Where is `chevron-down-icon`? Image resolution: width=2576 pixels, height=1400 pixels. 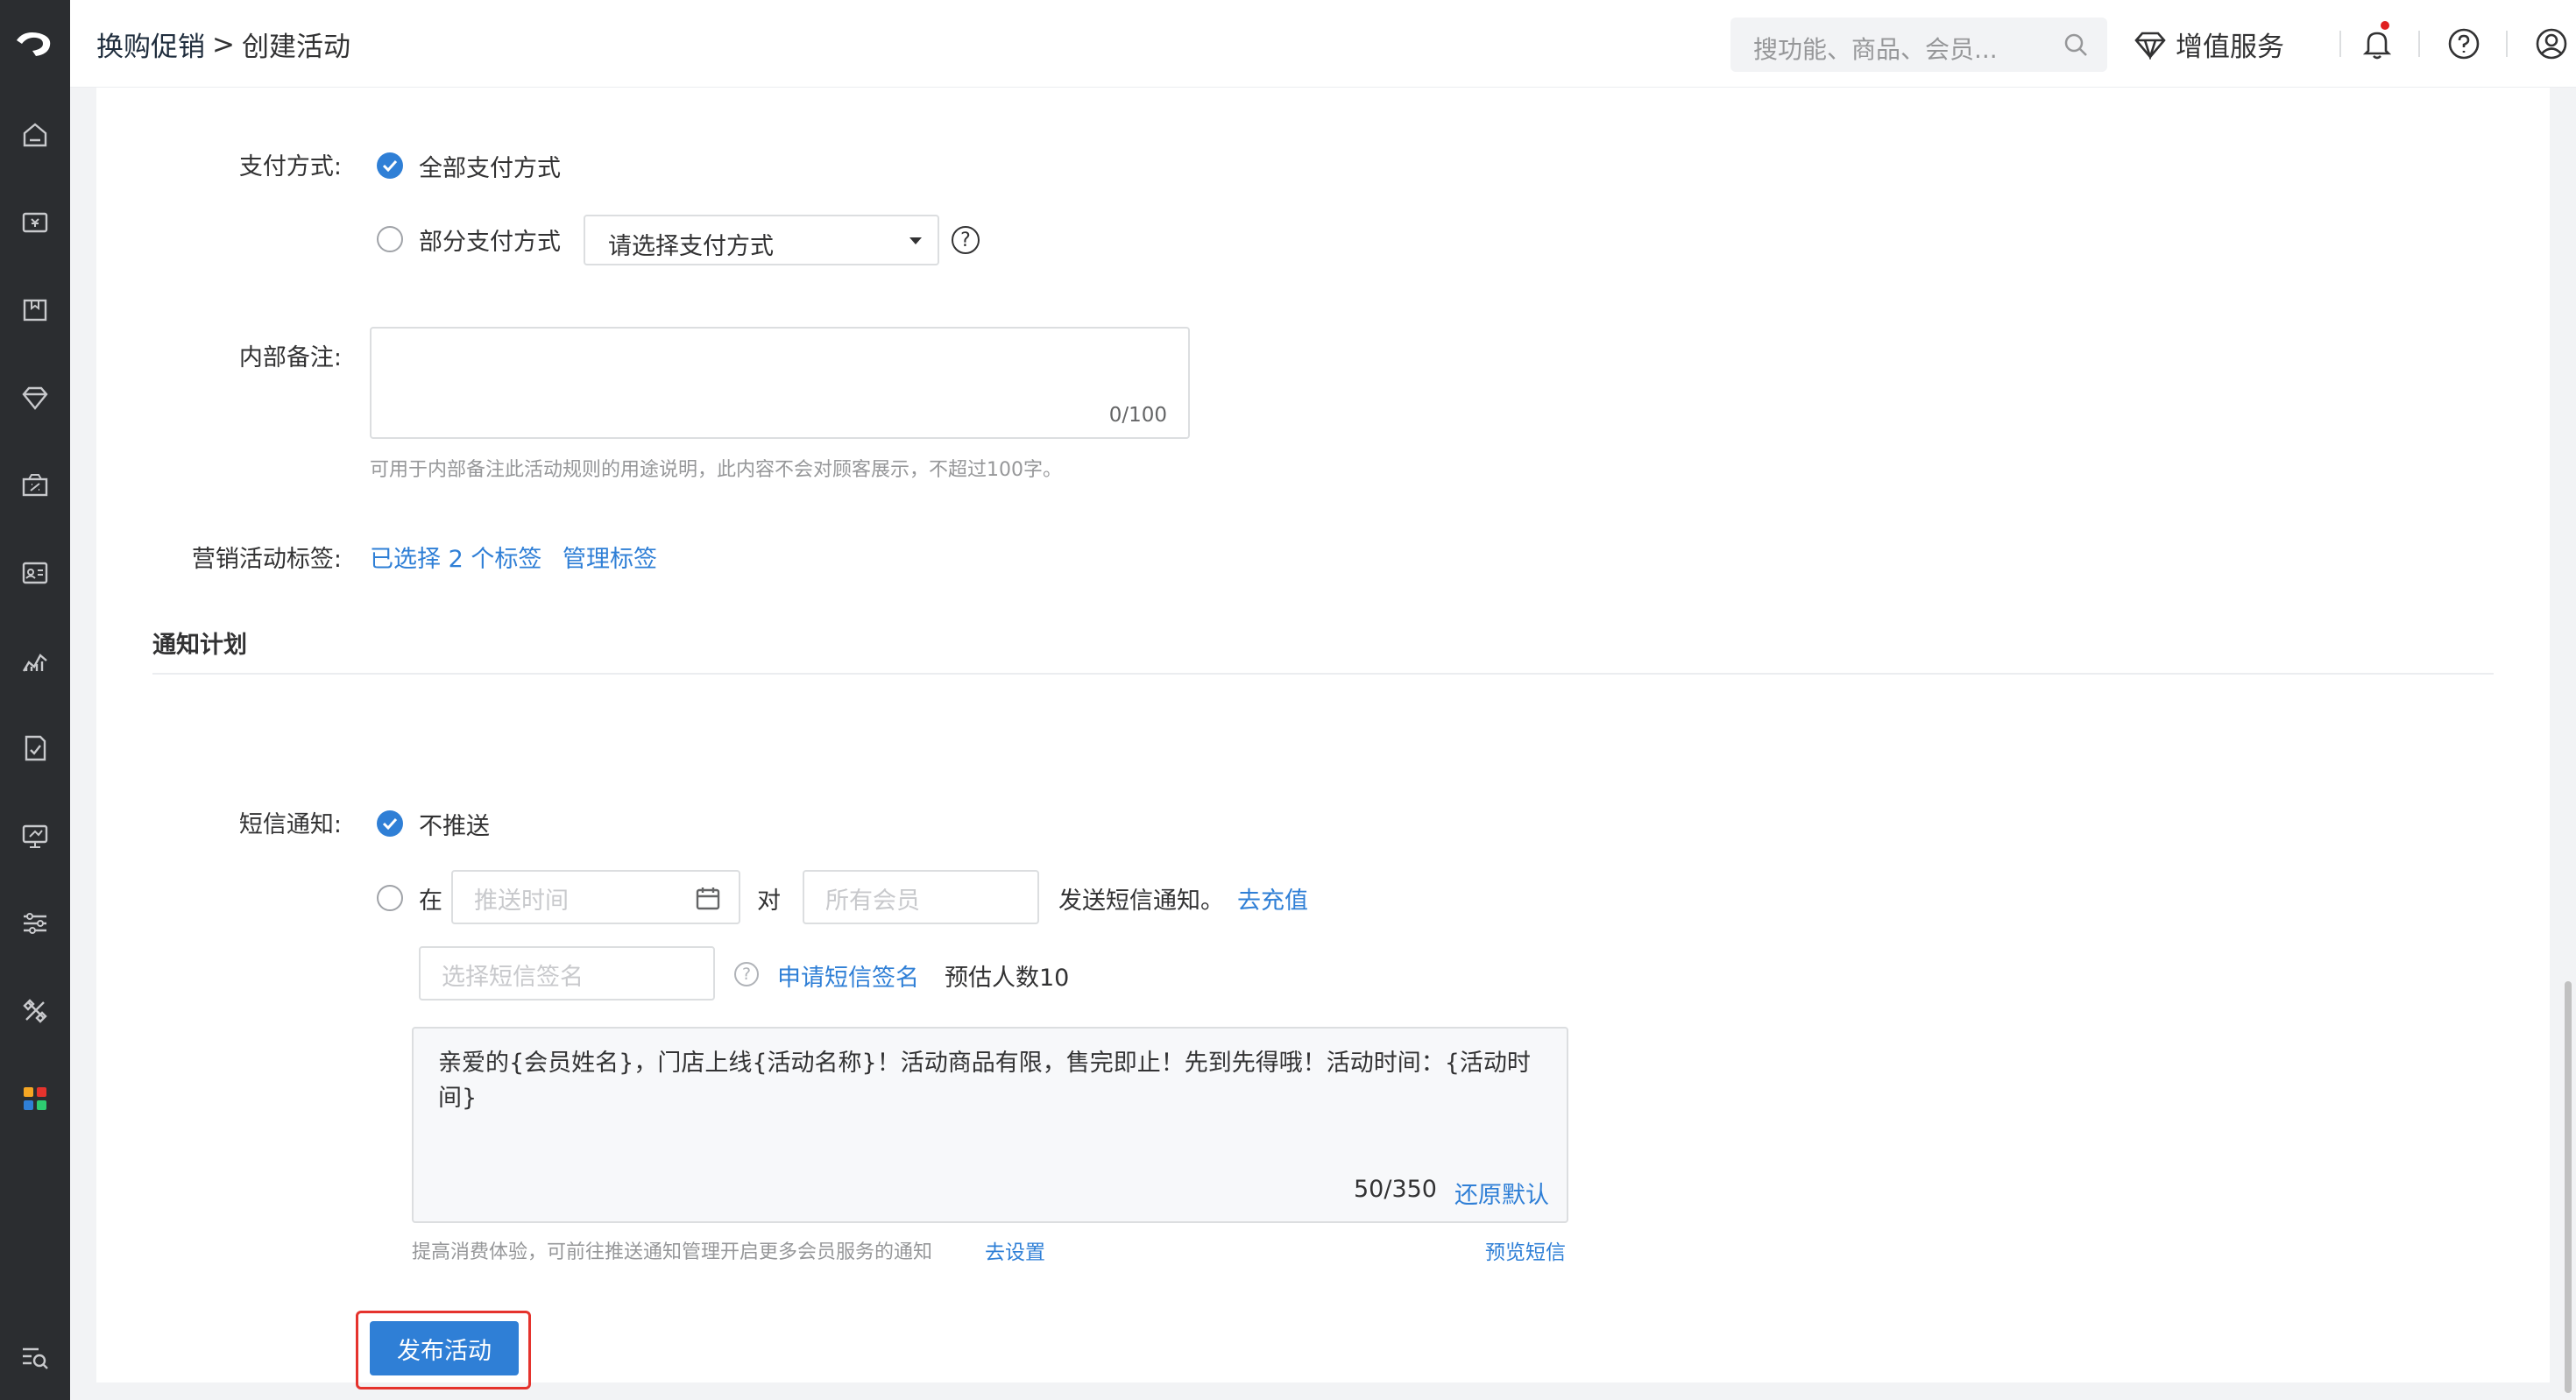 chevron-down-icon is located at coordinates (915, 240).